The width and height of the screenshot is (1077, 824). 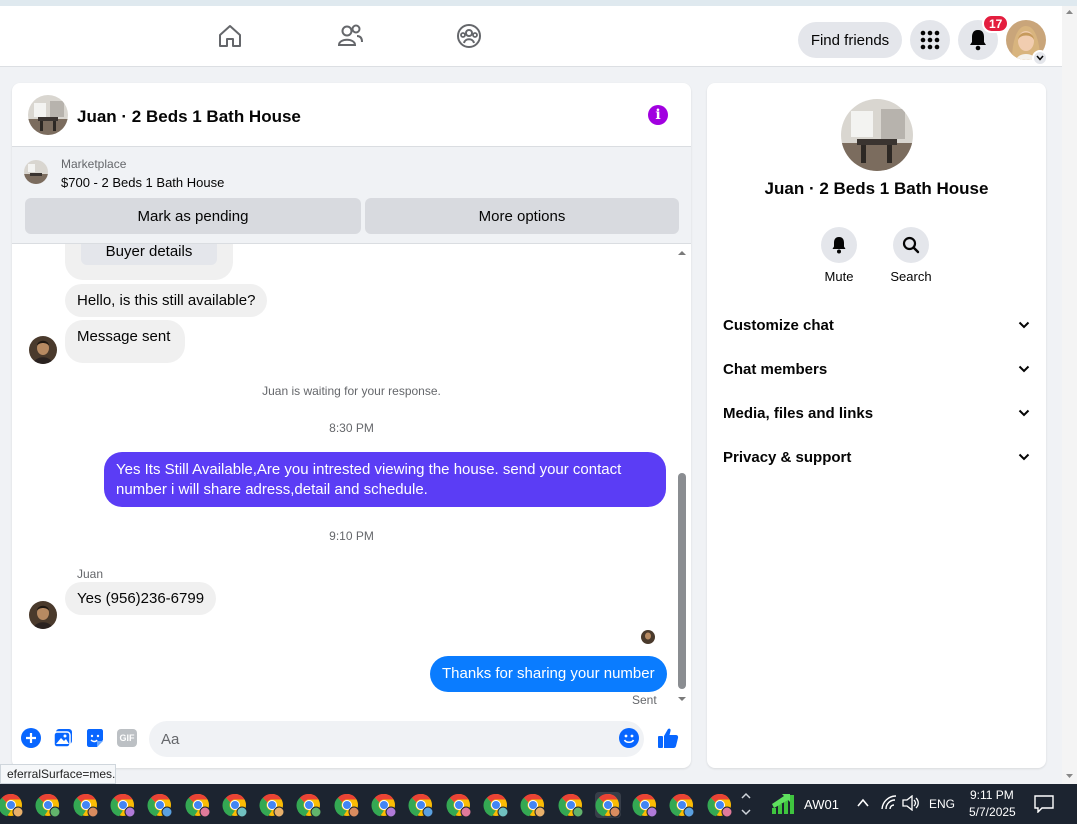 I want to click on wifi-icon, so click(x=889, y=805).